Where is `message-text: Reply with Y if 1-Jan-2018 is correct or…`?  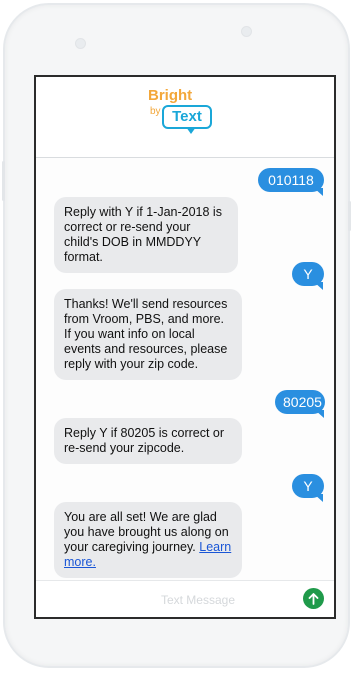 message-text: Reply with Y if 1-Jan-2018 is correct or… is located at coordinates (143, 234).